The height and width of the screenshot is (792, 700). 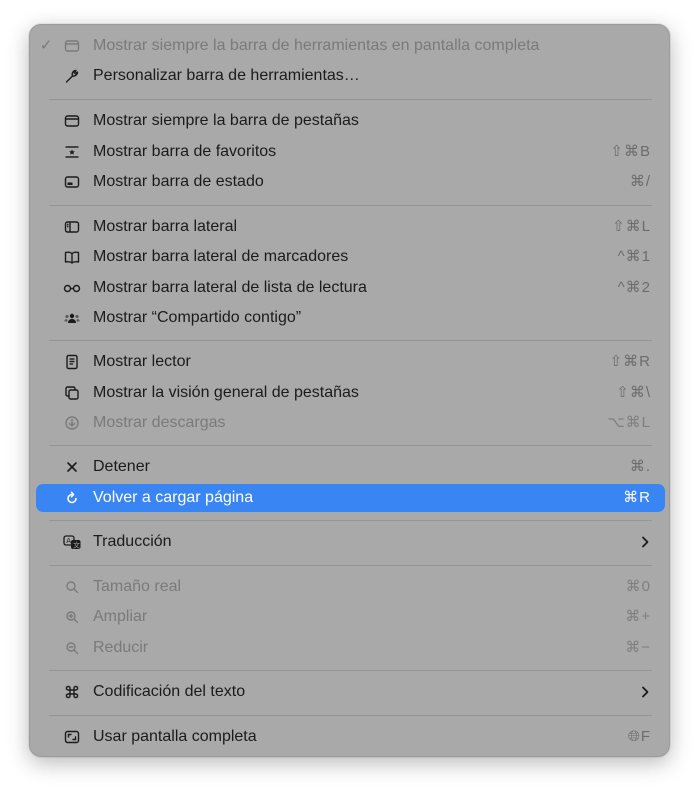 What do you see at coordinates (72, 587) in the screenshot?
I see `zoom-icon` at bounding box center [72, 587].